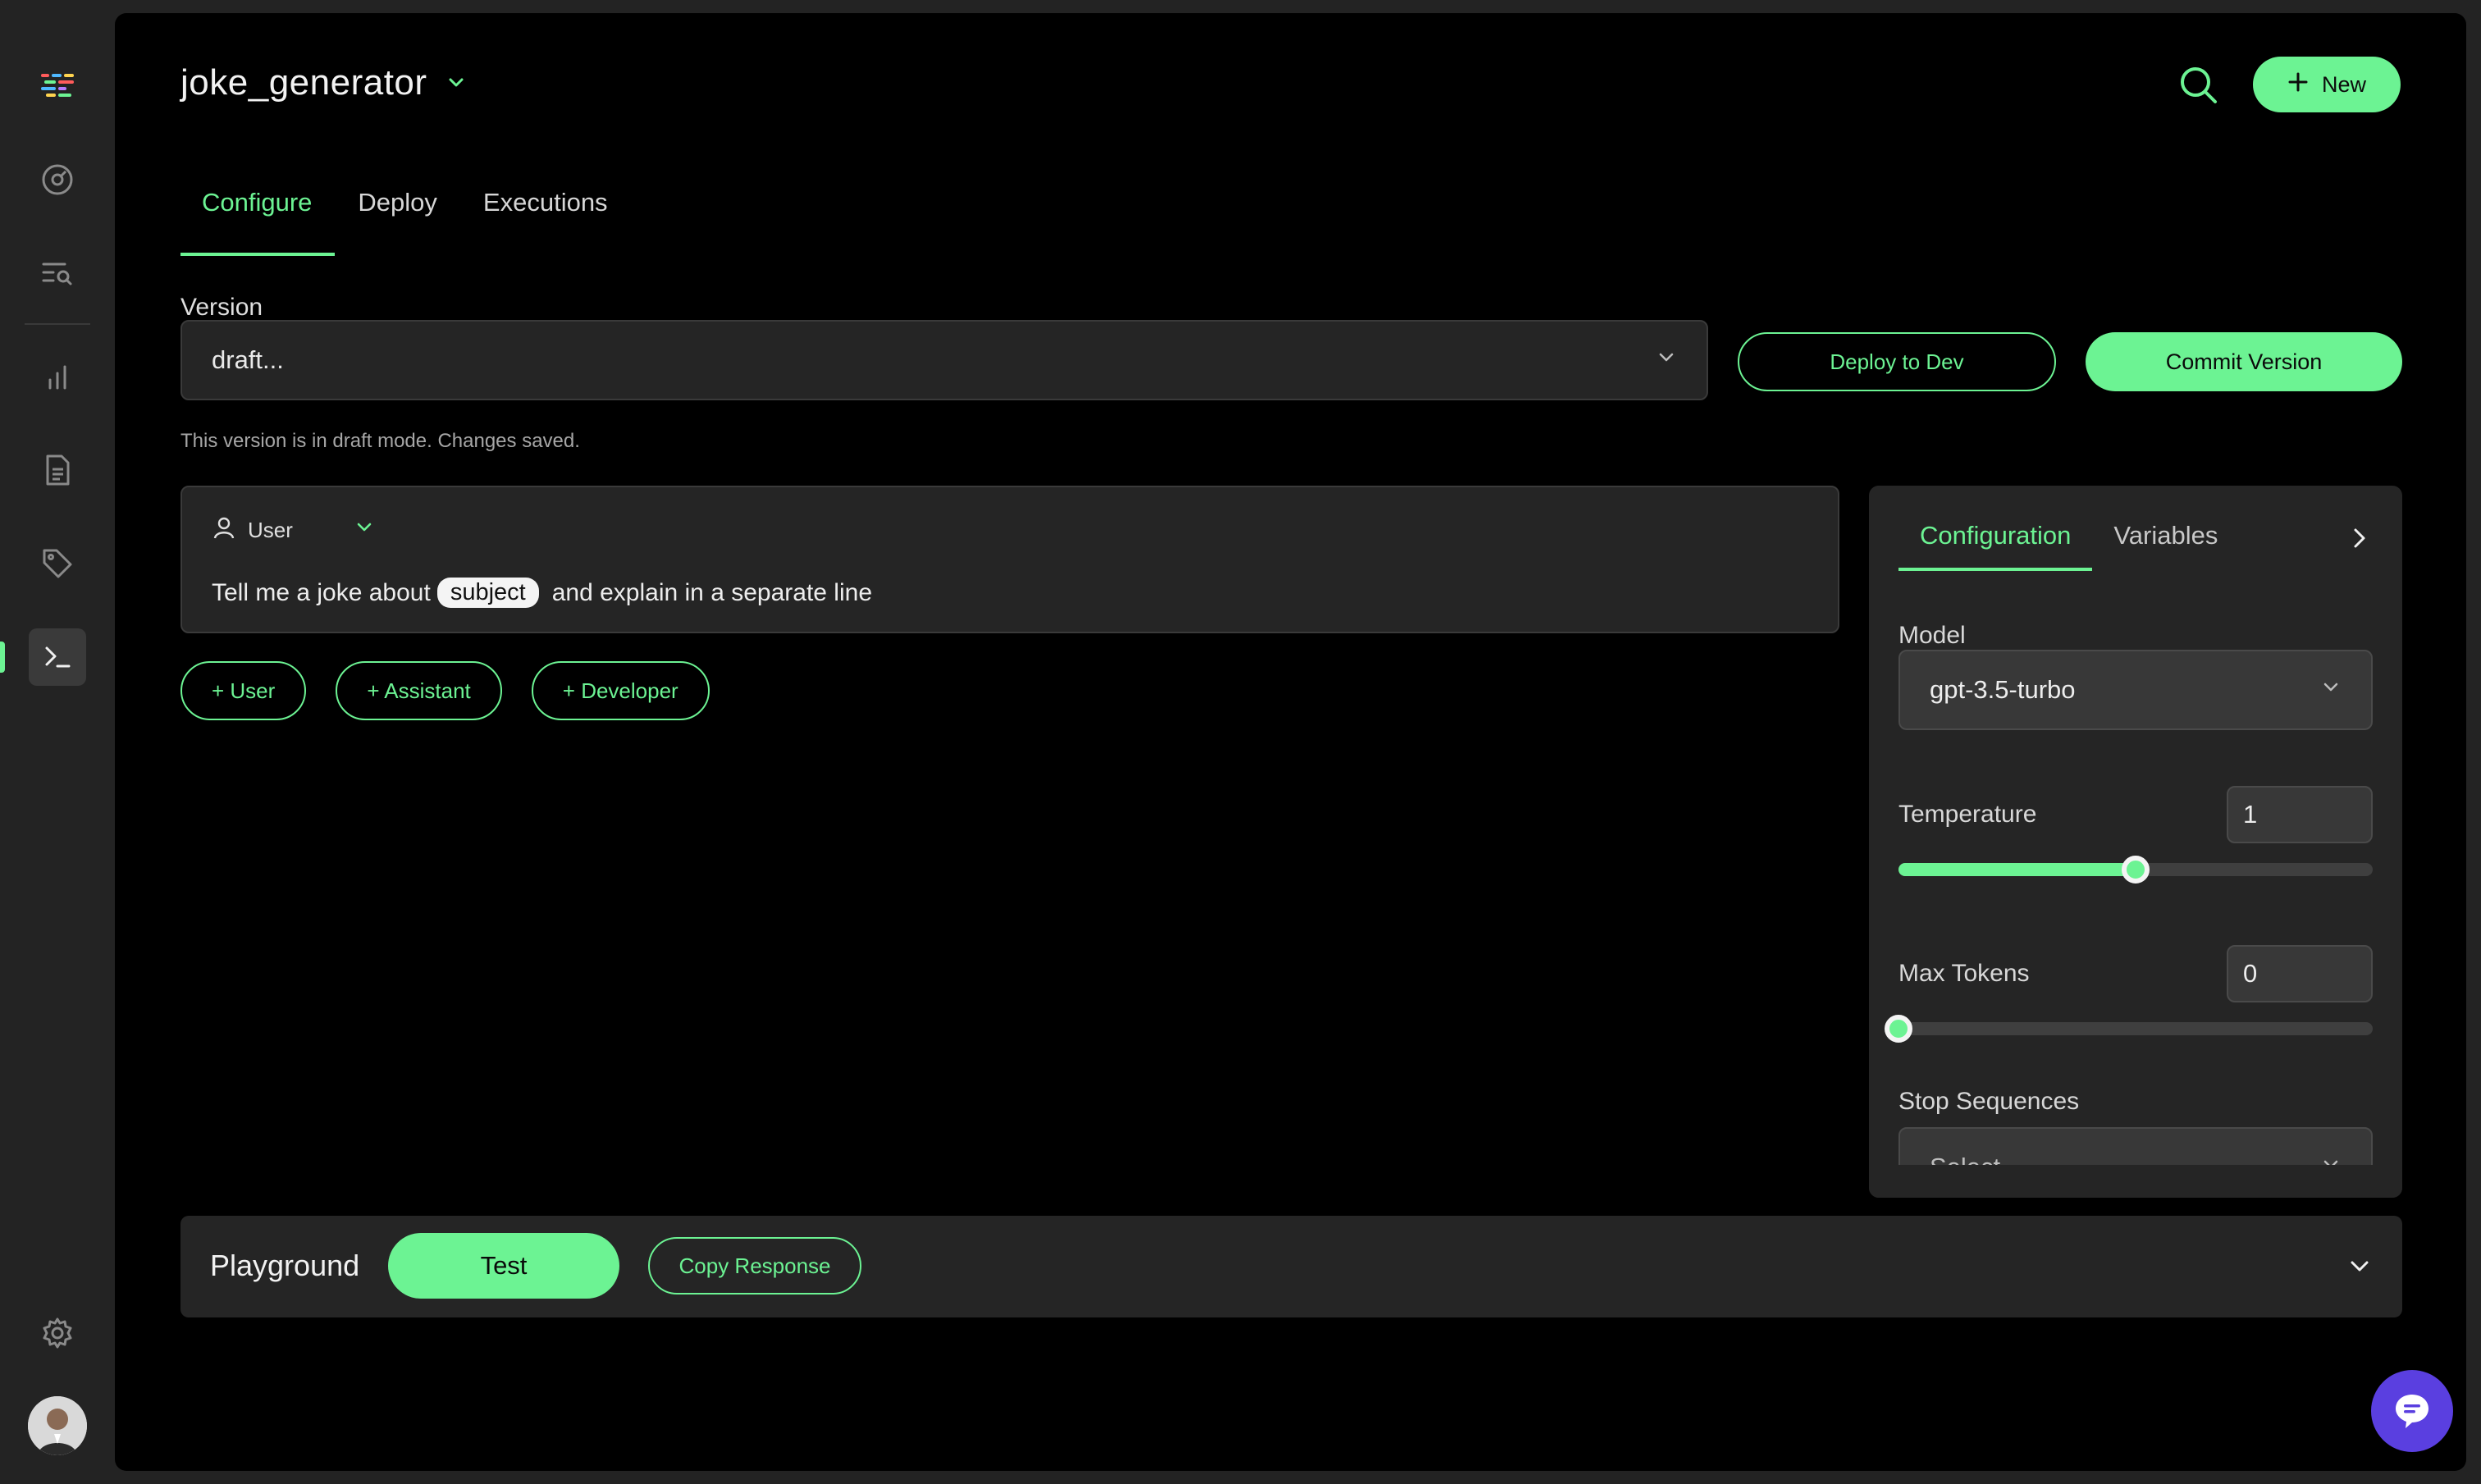 The width and height of the screenshot is (2481, 1484). What do you see at coordinates (222, 307) in the screenshot?
I see `version-label: Version` at bounding box center [222, 307].